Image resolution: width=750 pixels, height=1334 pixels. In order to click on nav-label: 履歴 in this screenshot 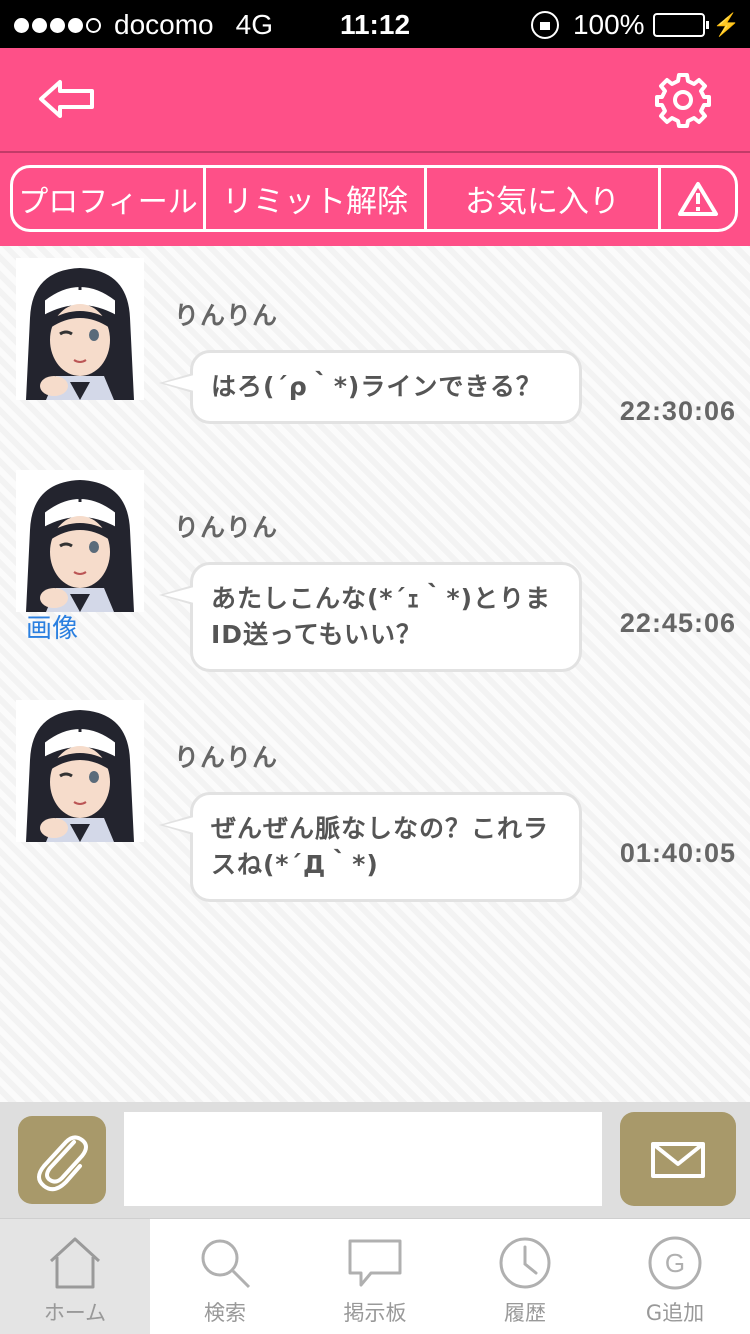, I will do `click(525, 1313)`.